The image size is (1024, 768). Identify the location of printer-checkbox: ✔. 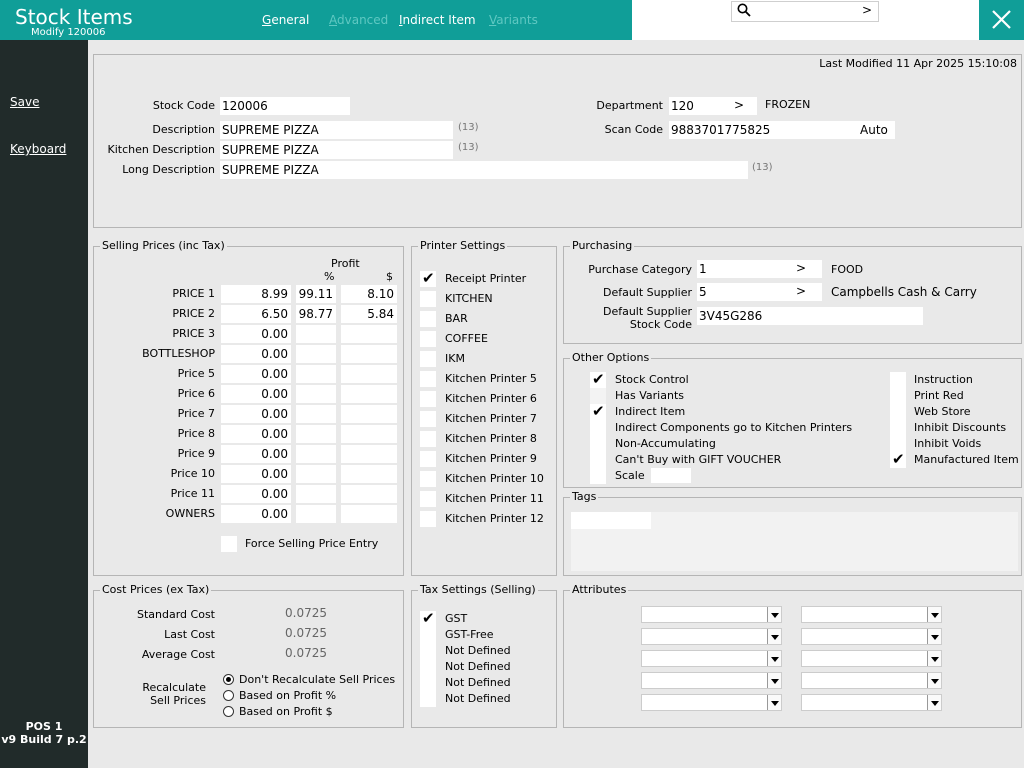
(428, 278).